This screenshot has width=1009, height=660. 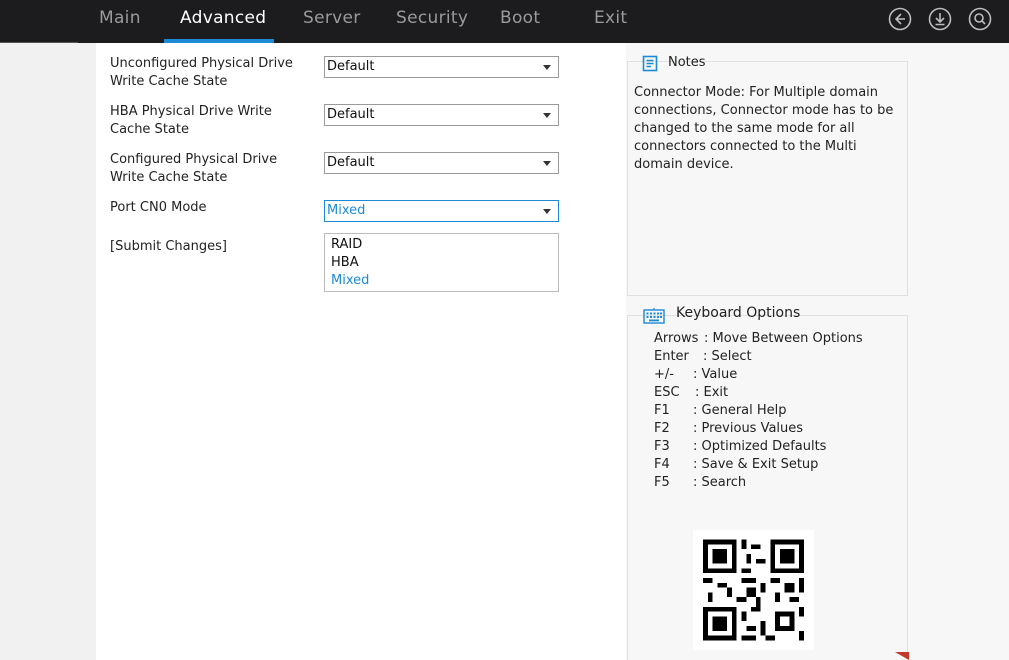 I want to click on tab-security: Security, so click(x=432, y=18).